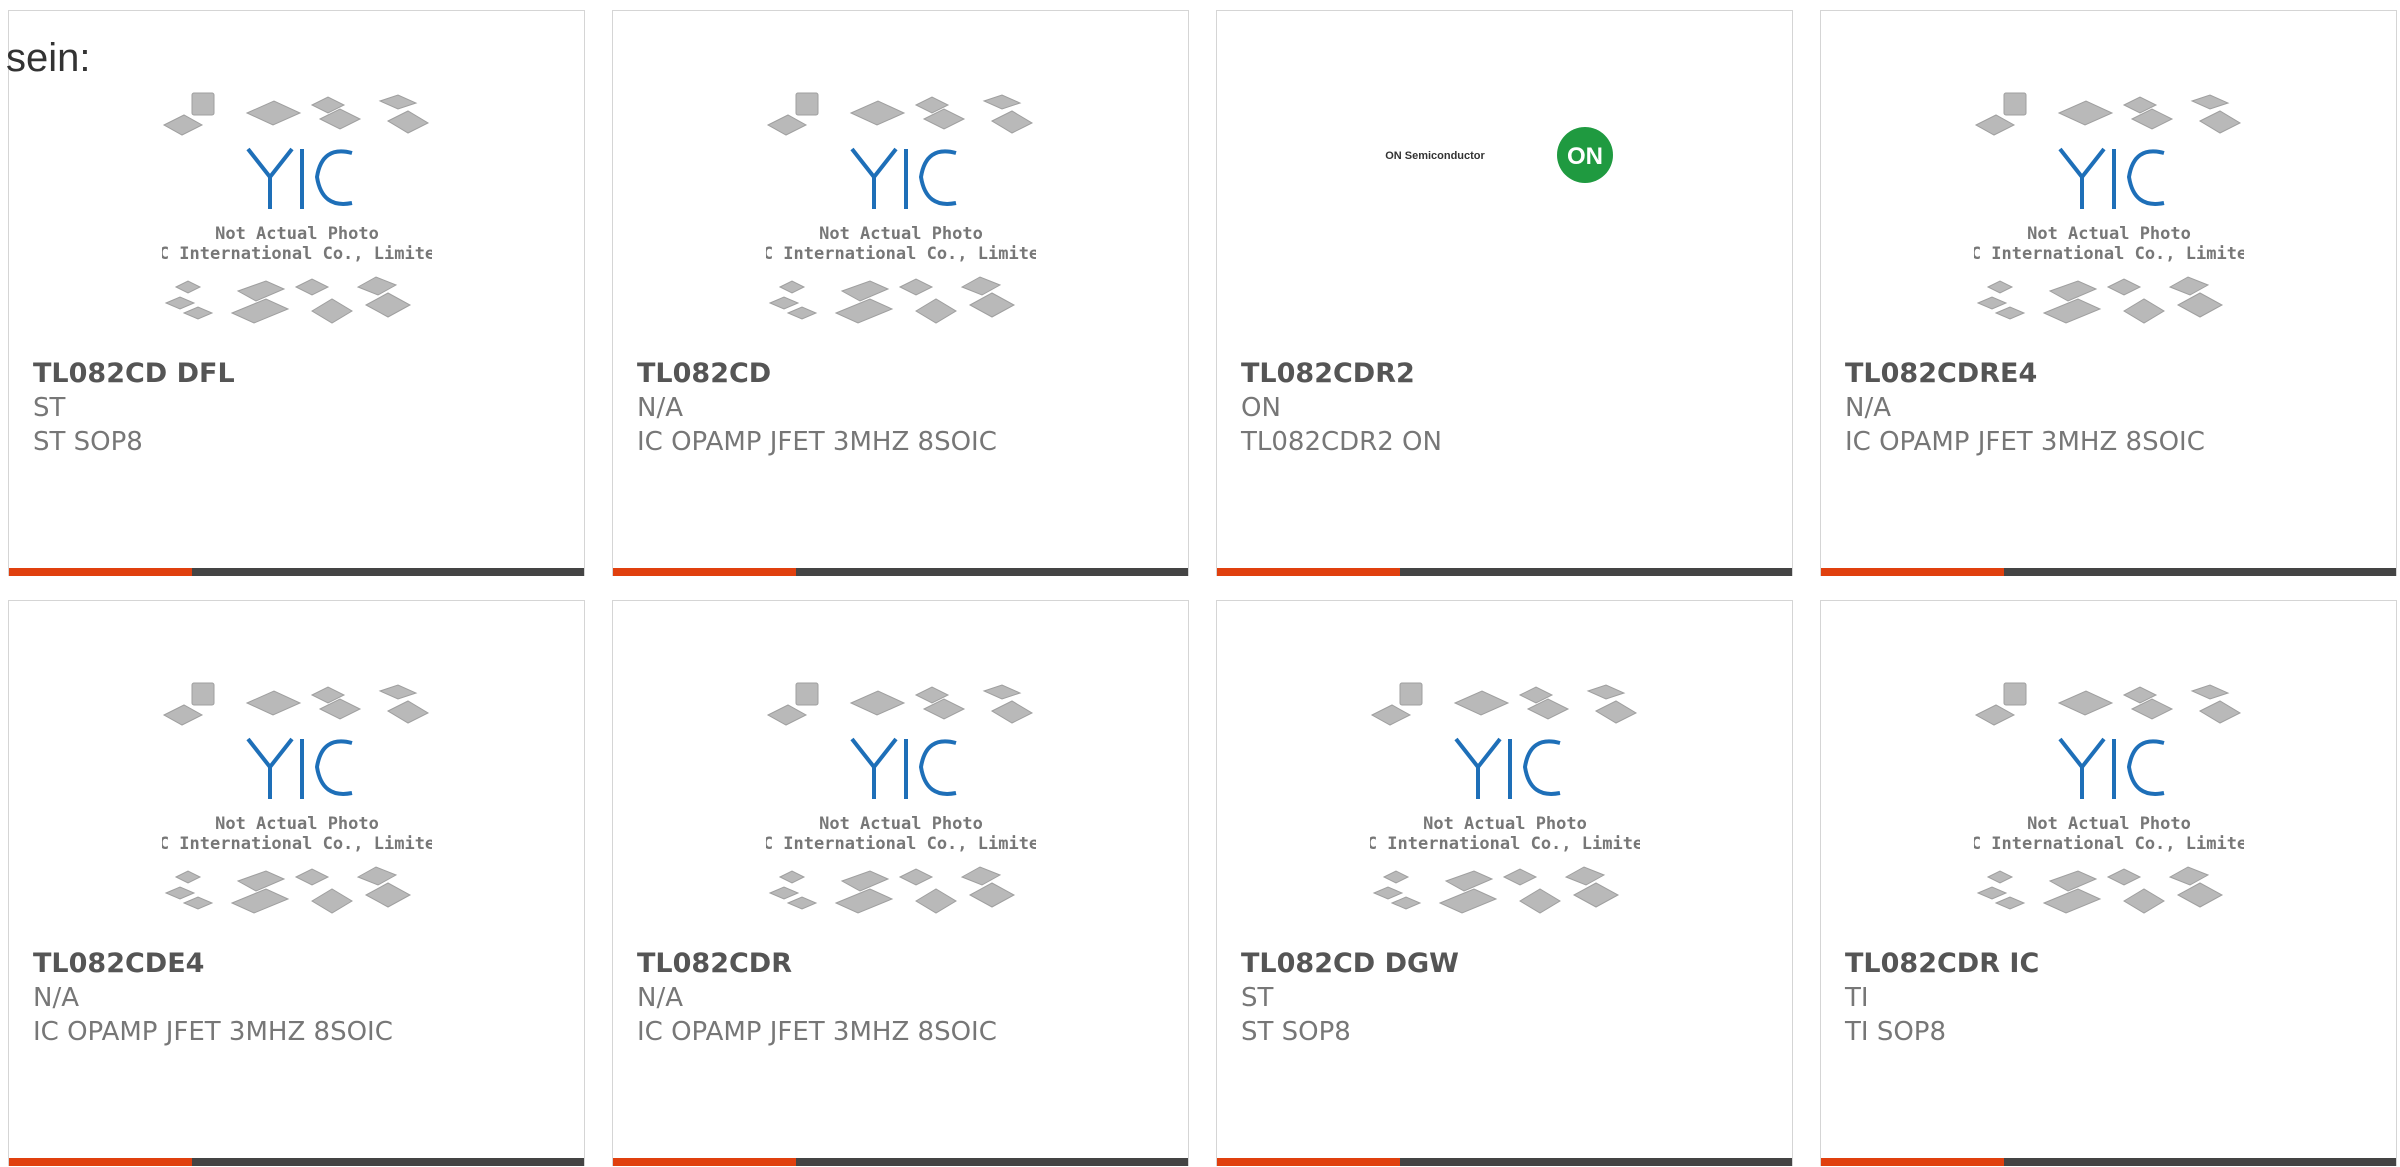 This screenshot has height=1167, width=2400. Describe the element at coordinates (1504, 211) in the screenshot. I see `product-image: ON Semiconductor ON` at that location.